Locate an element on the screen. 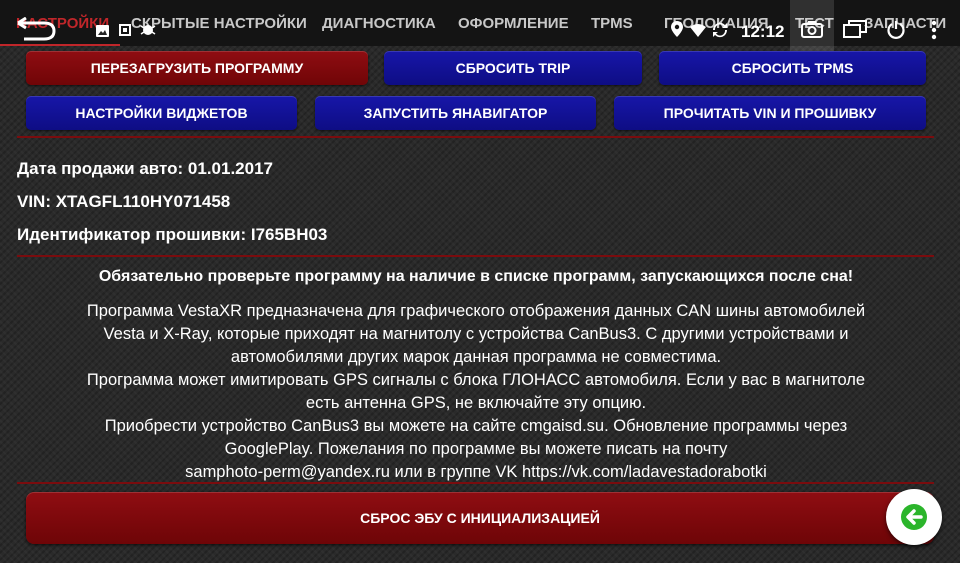  sale-date-text: Дата продажи авто: 01.01.2017 is located at coordinates (145, 168).